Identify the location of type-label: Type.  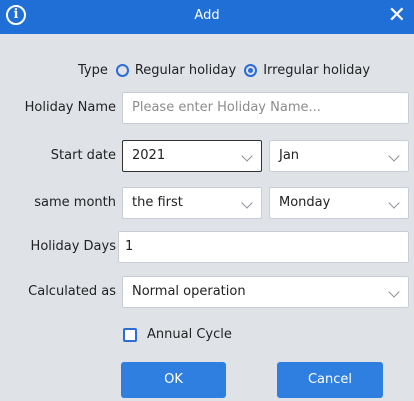
(93, 70).